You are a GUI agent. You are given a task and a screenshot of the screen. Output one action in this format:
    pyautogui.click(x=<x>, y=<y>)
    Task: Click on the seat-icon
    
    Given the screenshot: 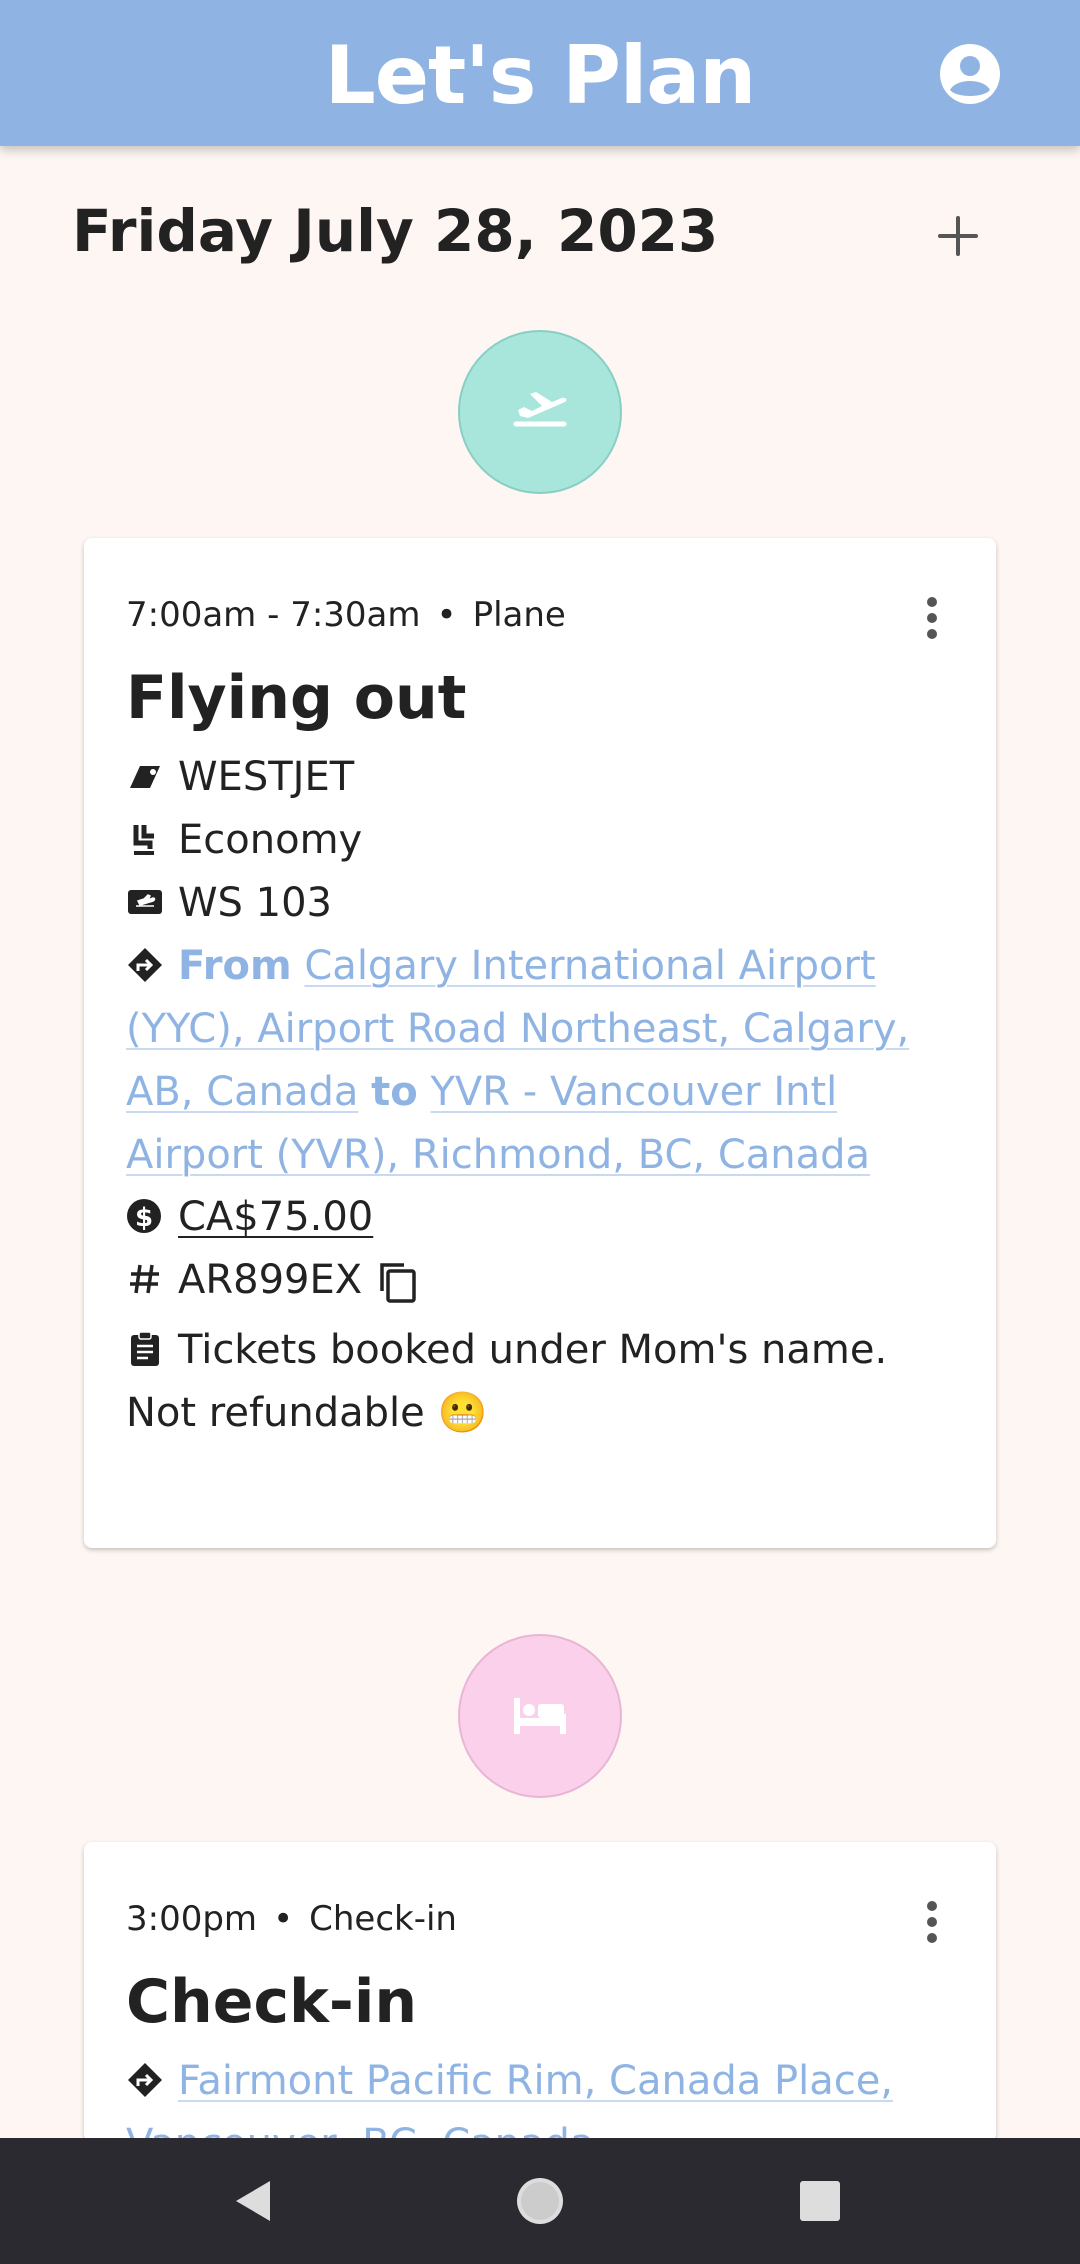 What is the action you would take?
    pyautogui.click(x=145, y=834)
    